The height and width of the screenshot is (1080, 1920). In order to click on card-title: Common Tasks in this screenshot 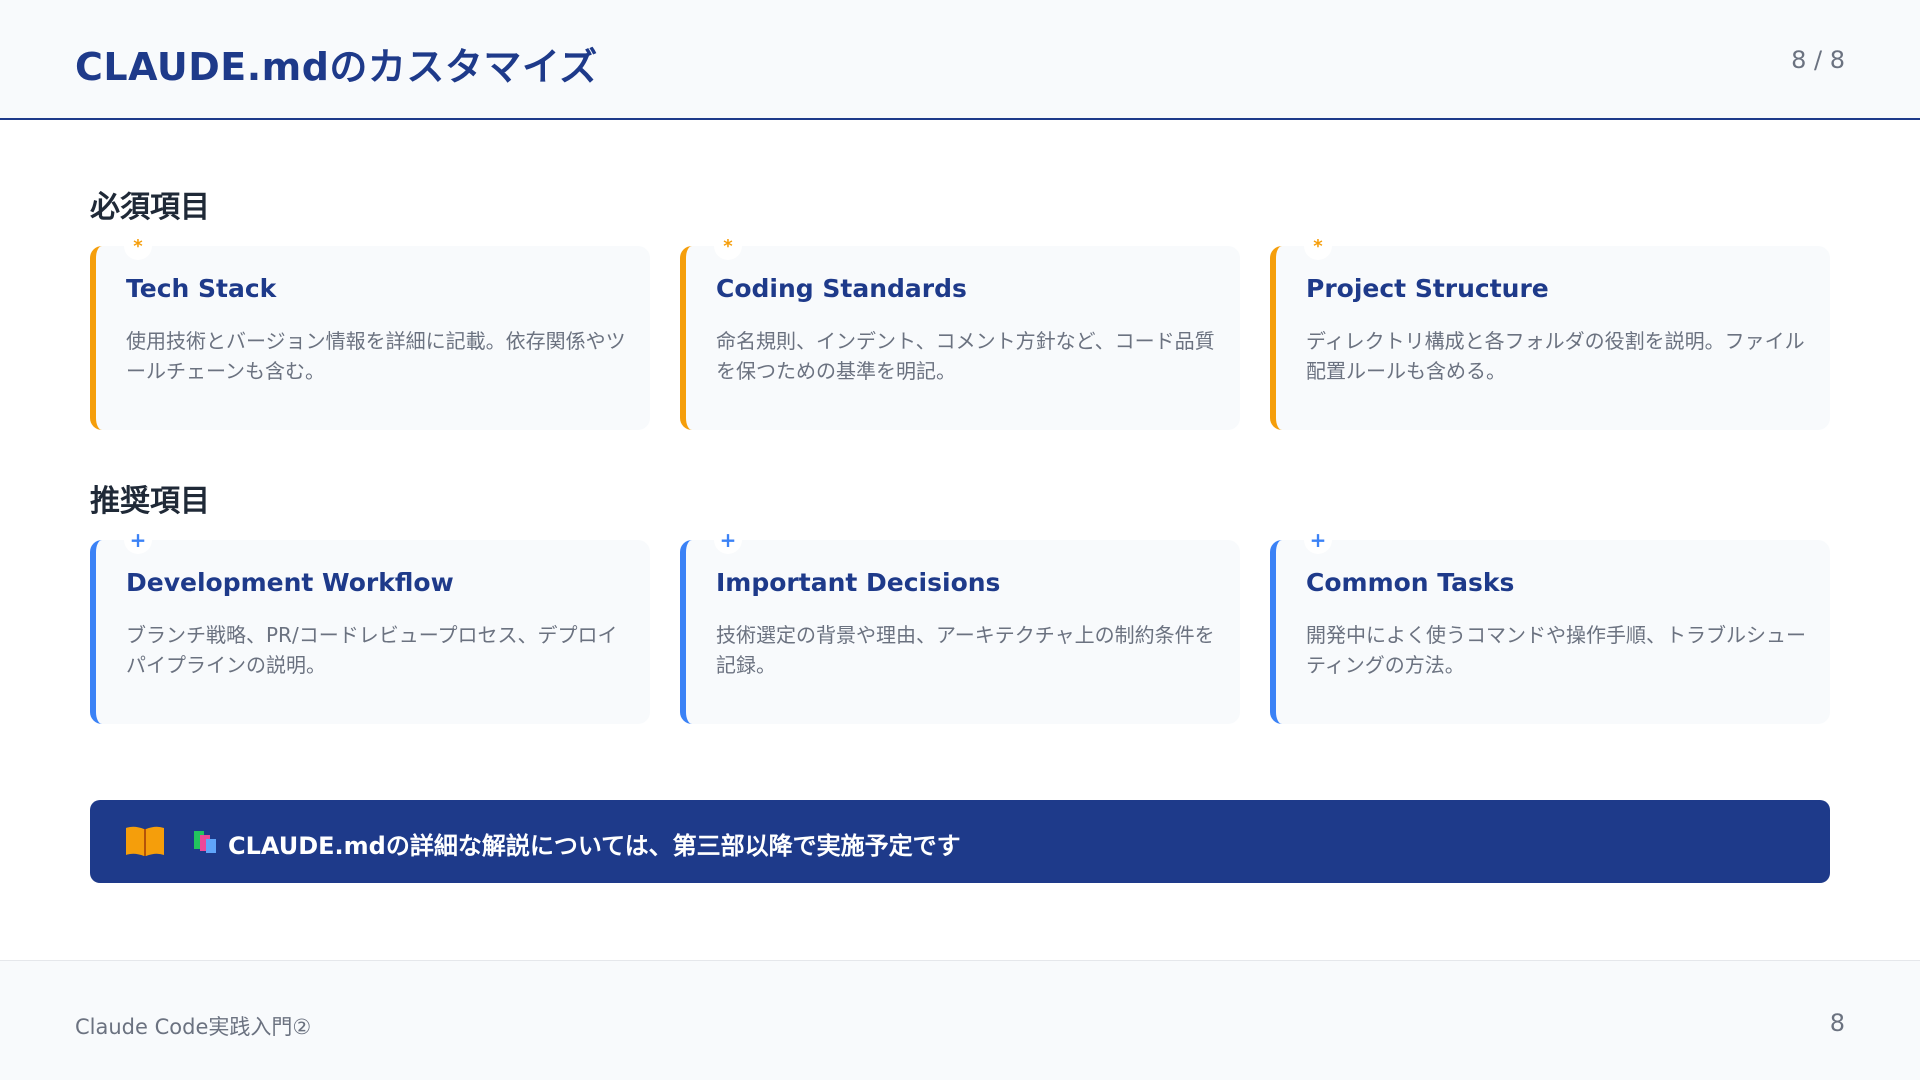, I will do `click(1410, 582)`.